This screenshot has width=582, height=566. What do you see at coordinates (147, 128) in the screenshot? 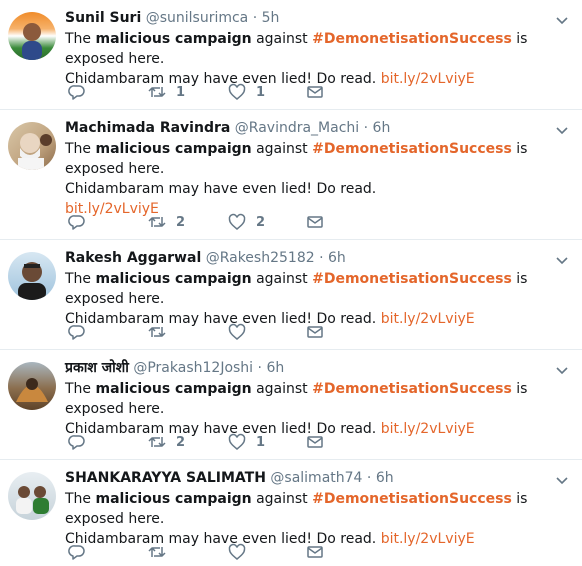
I see `user-name: Machimada Ravindra` at bounding box center [147, 128].